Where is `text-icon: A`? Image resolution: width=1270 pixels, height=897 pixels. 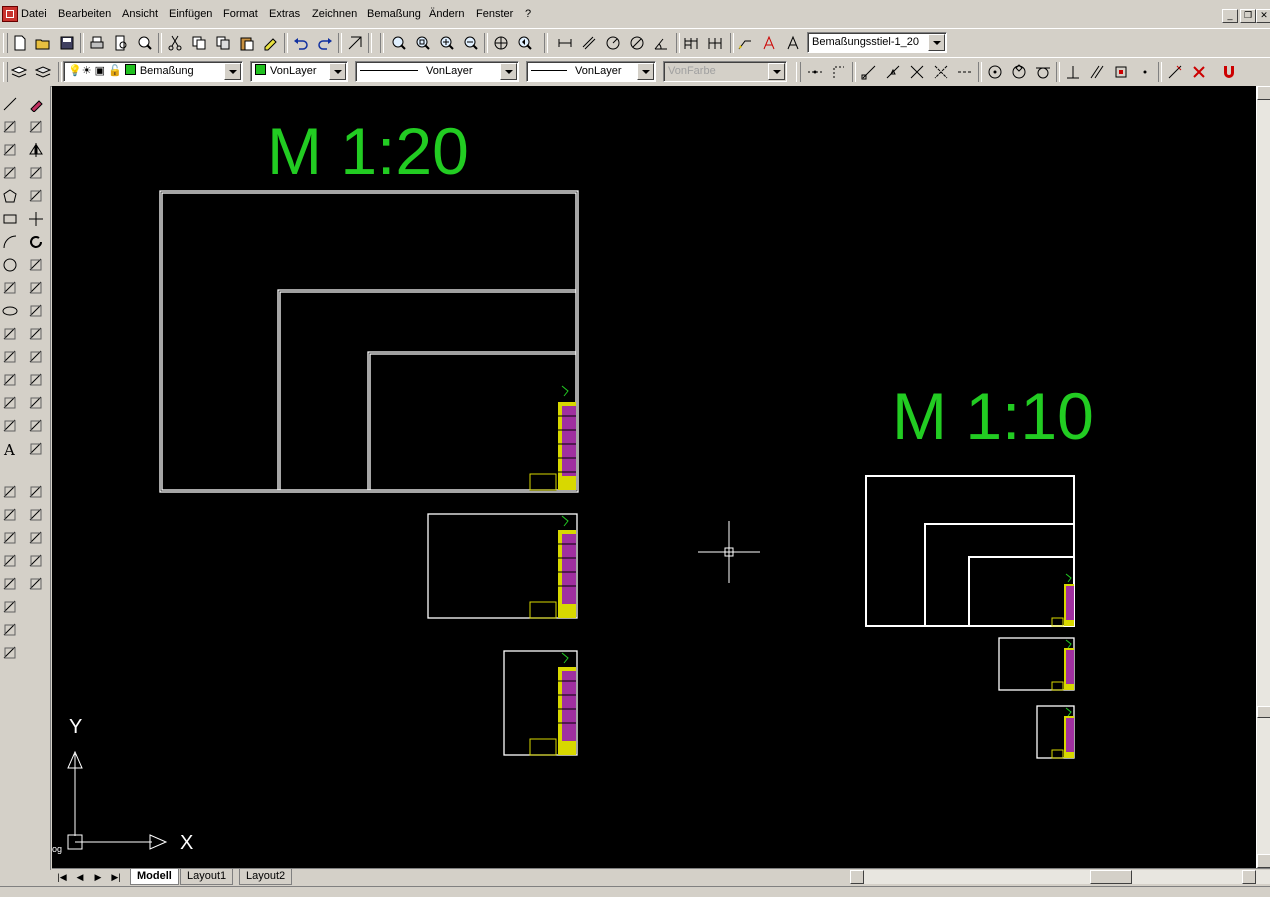
text-icon: A is located at coordinates (10, 449).